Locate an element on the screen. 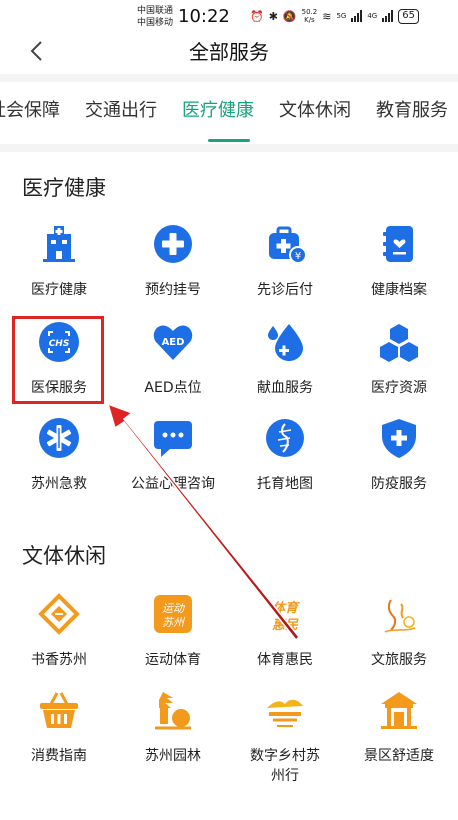 This screenshot has width=458, height=820. service-digital-village: 数字乡村苏州行 is located at coordinates (285, 737).